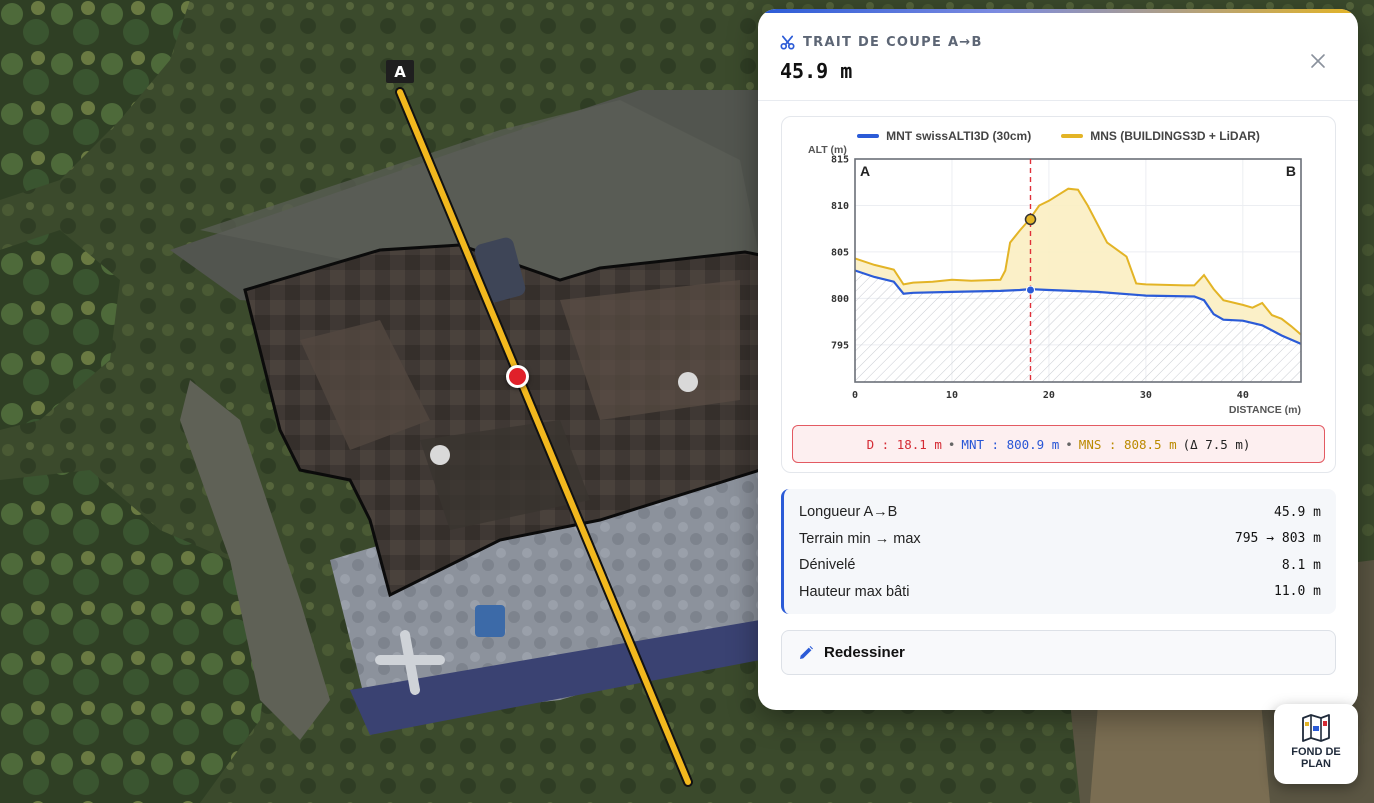 Image resolution: width=1374 pixels, height=803 pixels. Describe the element at coordinates (1265, 410) in the screenshot. I see `x-axis-label: DISTANCE (m)` at that location.